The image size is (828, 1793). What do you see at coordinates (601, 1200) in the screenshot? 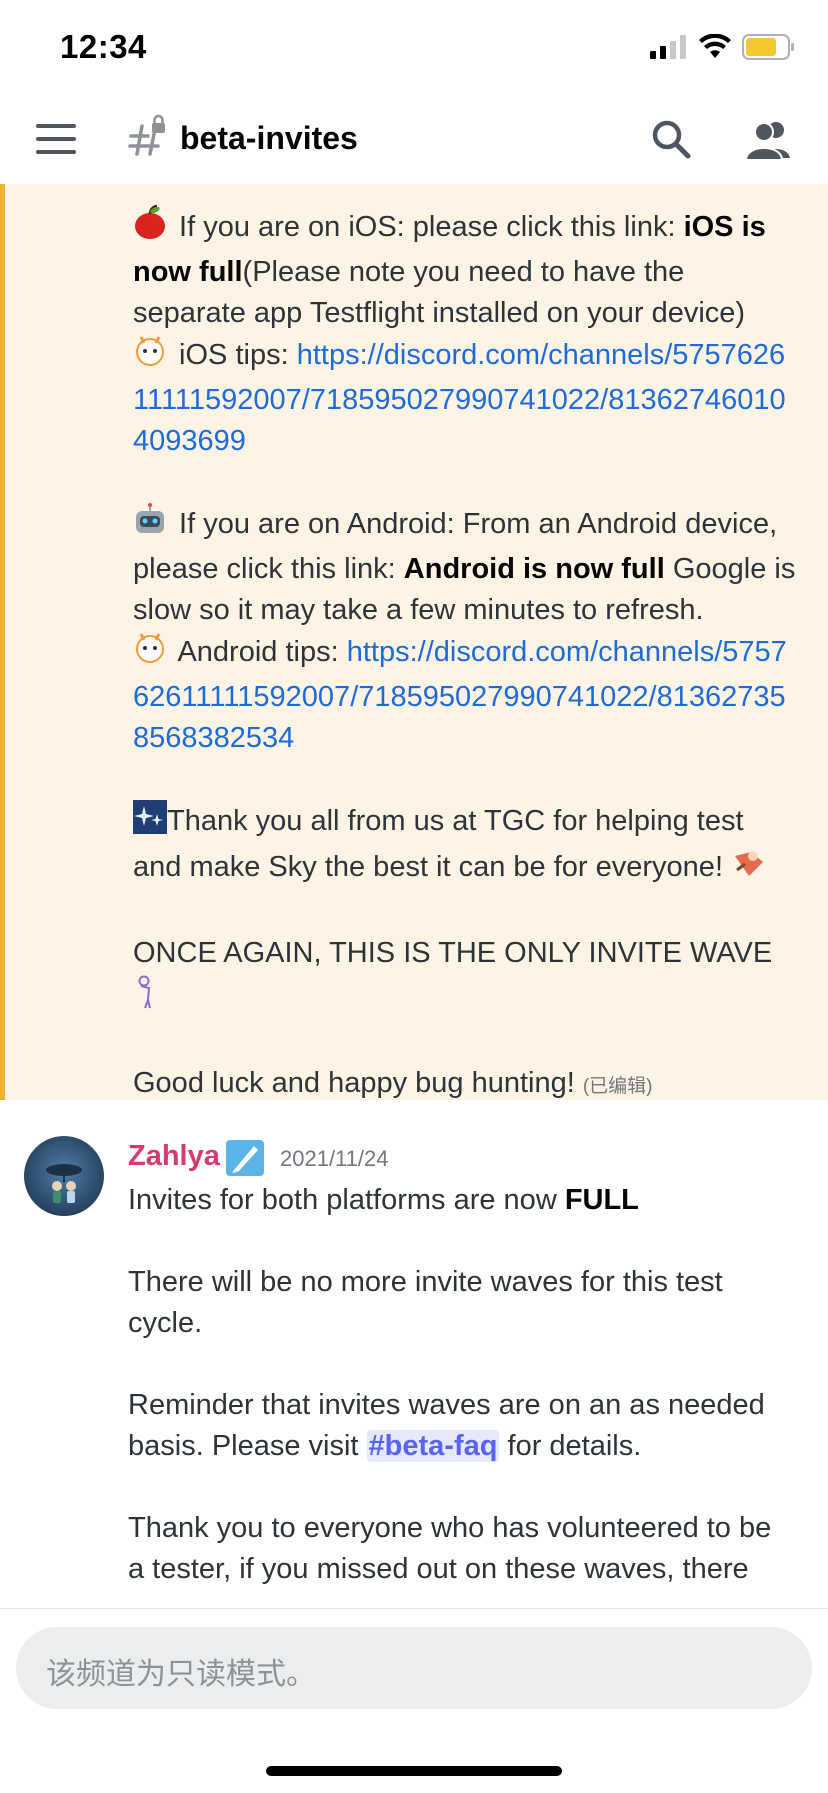
I see `full-bold: FULL` at bounding box center [601, 1200].